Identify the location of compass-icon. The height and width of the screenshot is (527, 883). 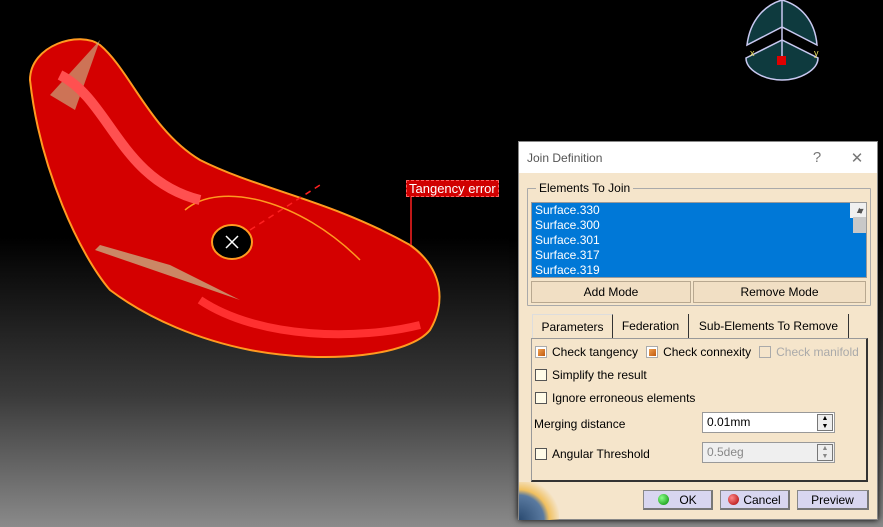
(782, 40).